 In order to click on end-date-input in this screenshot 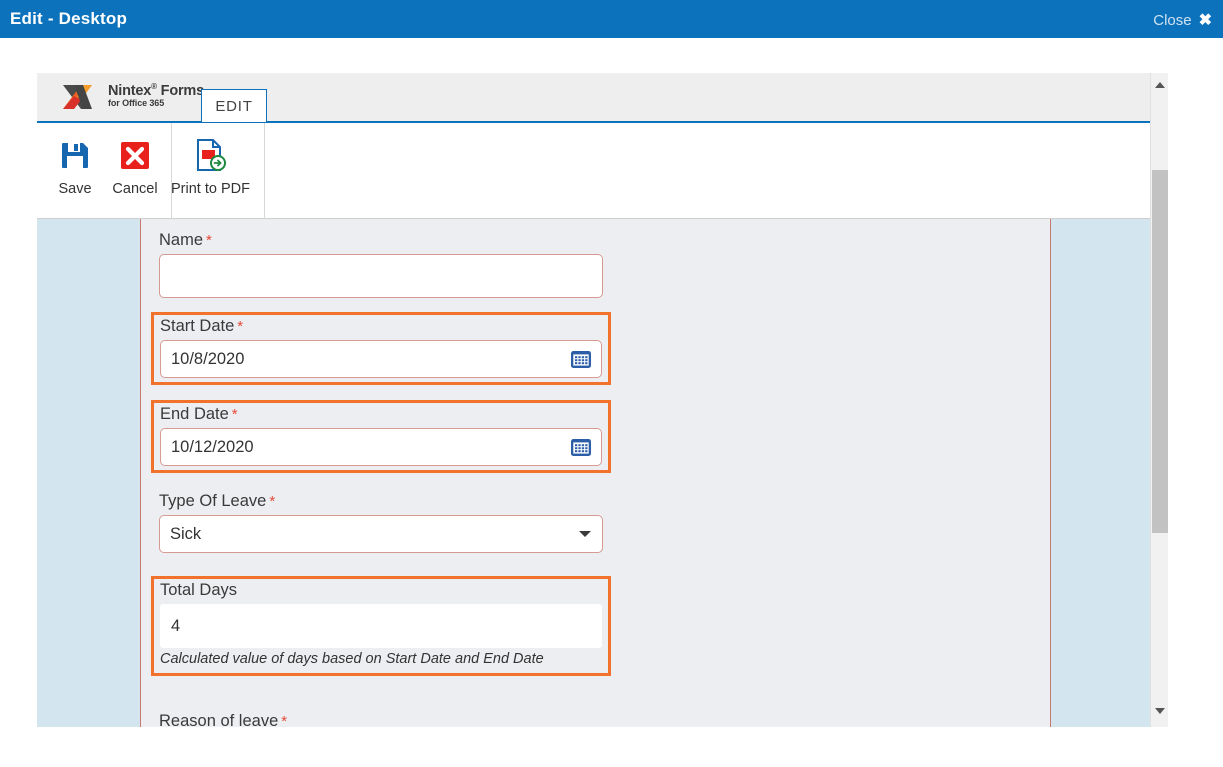, I will do `click(381, 447)`.